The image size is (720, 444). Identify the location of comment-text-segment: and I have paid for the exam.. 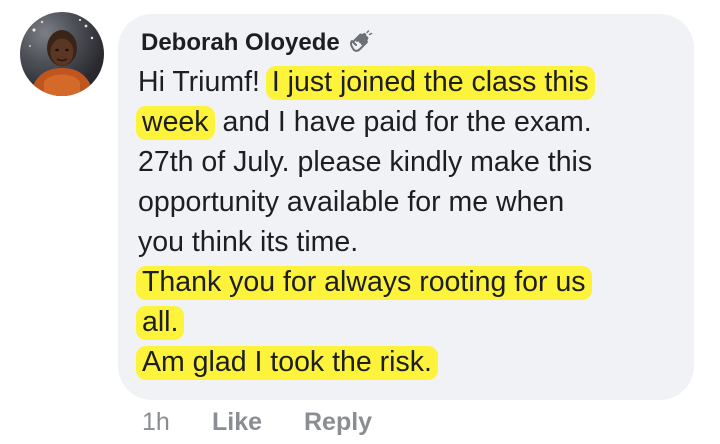
(403, 122).